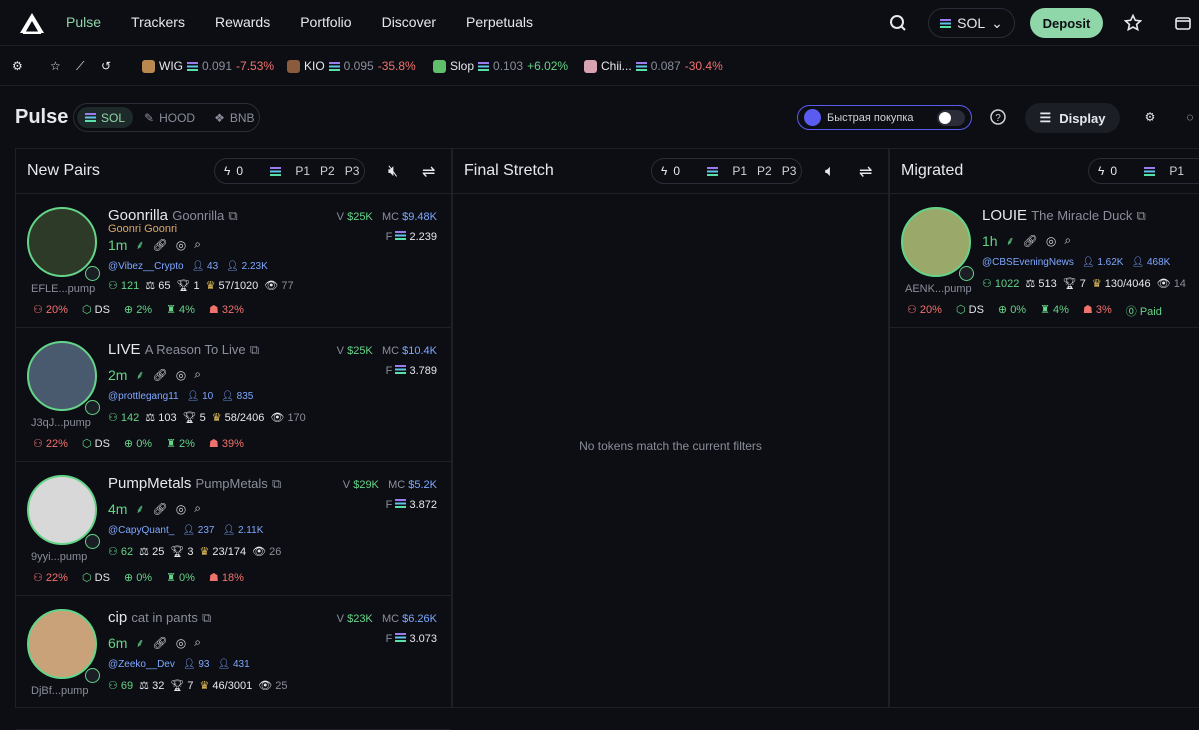 The height and width of the screenshot is (730, 1199). What do you see at coordinates (32, 23) in the screenshot?
I see `axiom-logo-icon` at bounding box center [32, 23].